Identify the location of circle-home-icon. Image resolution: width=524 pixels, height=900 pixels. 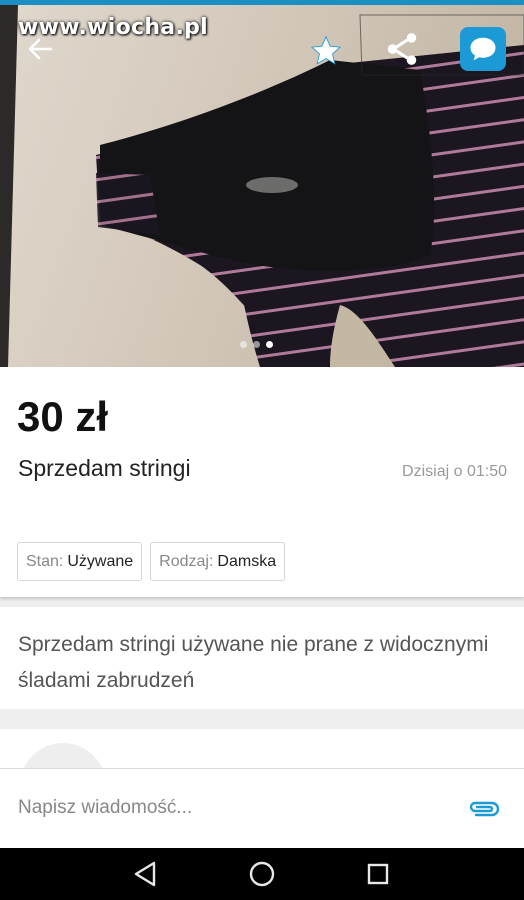
(262, 874).